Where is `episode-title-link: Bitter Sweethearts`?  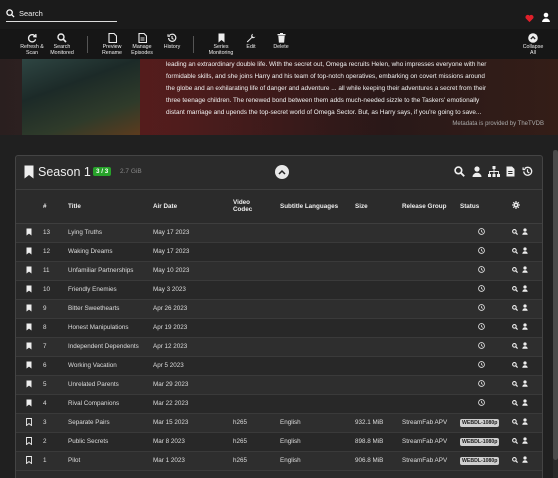
episode-title-link: Bitter Sweethearts is located at coordinates (110, 309).